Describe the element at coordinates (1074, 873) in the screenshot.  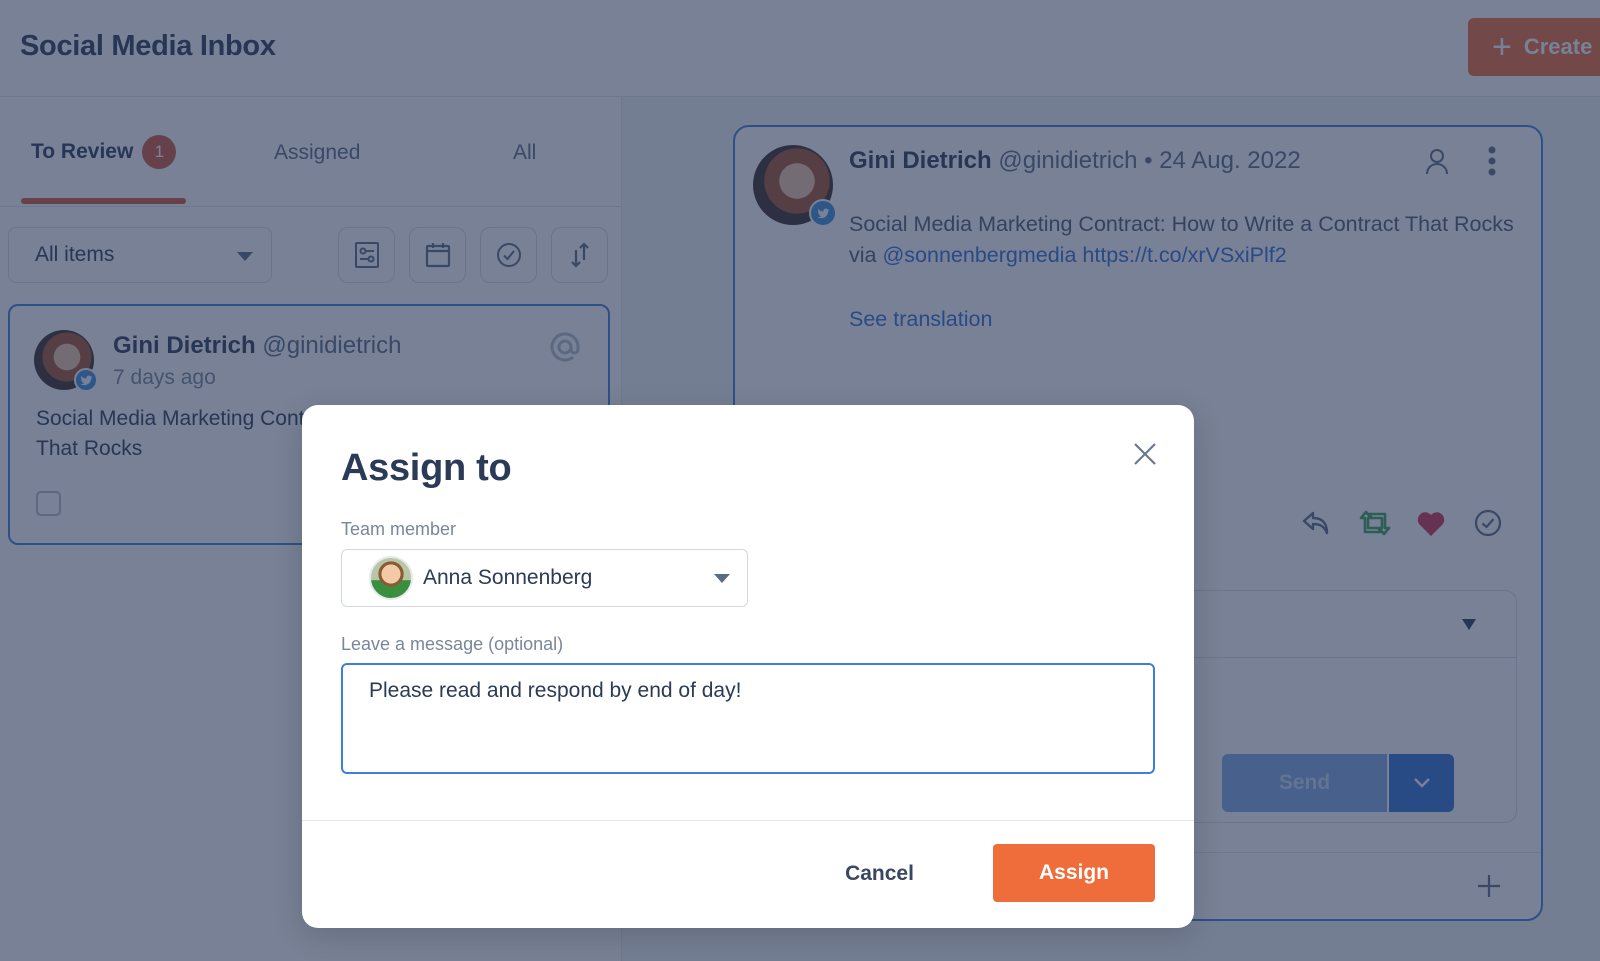
I see `assign-button: Assign` at that location.